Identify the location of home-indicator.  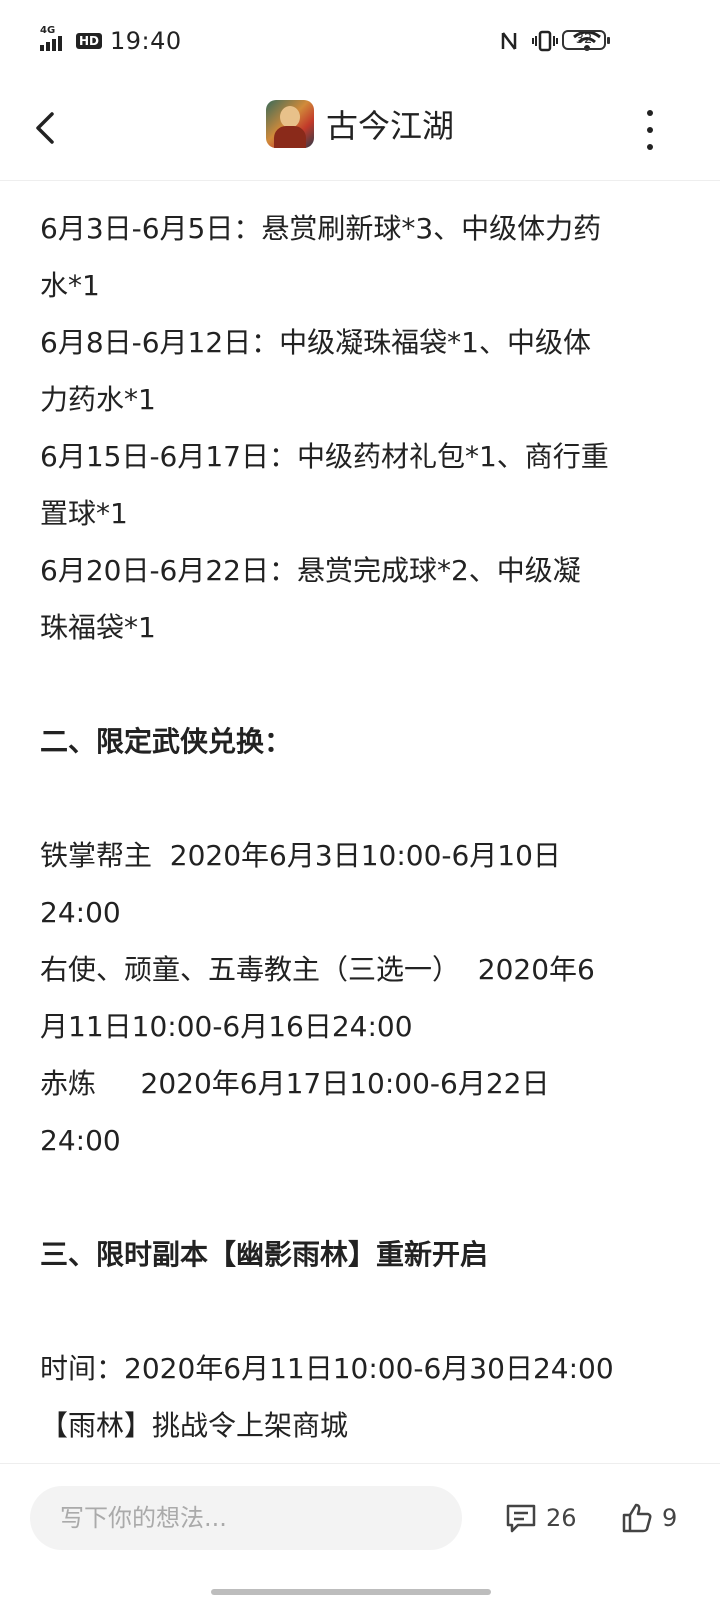
(351, 1592).